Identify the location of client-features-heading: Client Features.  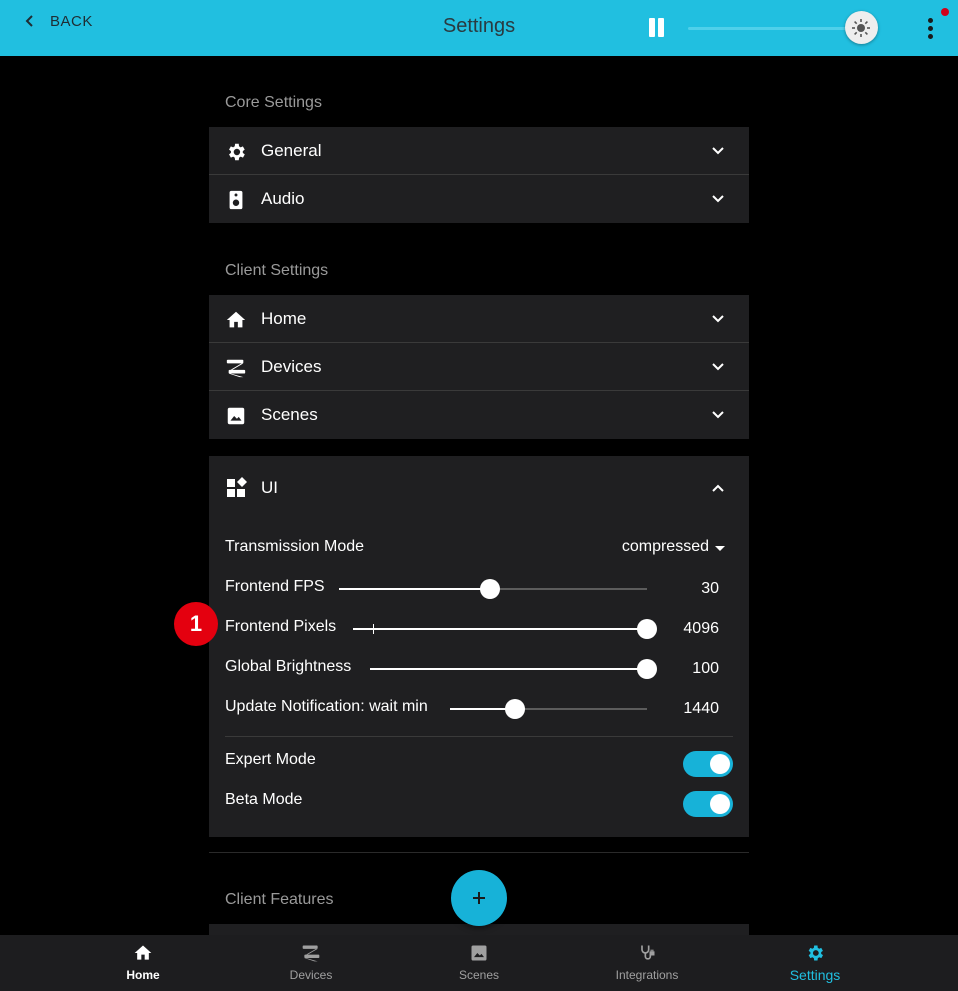
(279, 899).